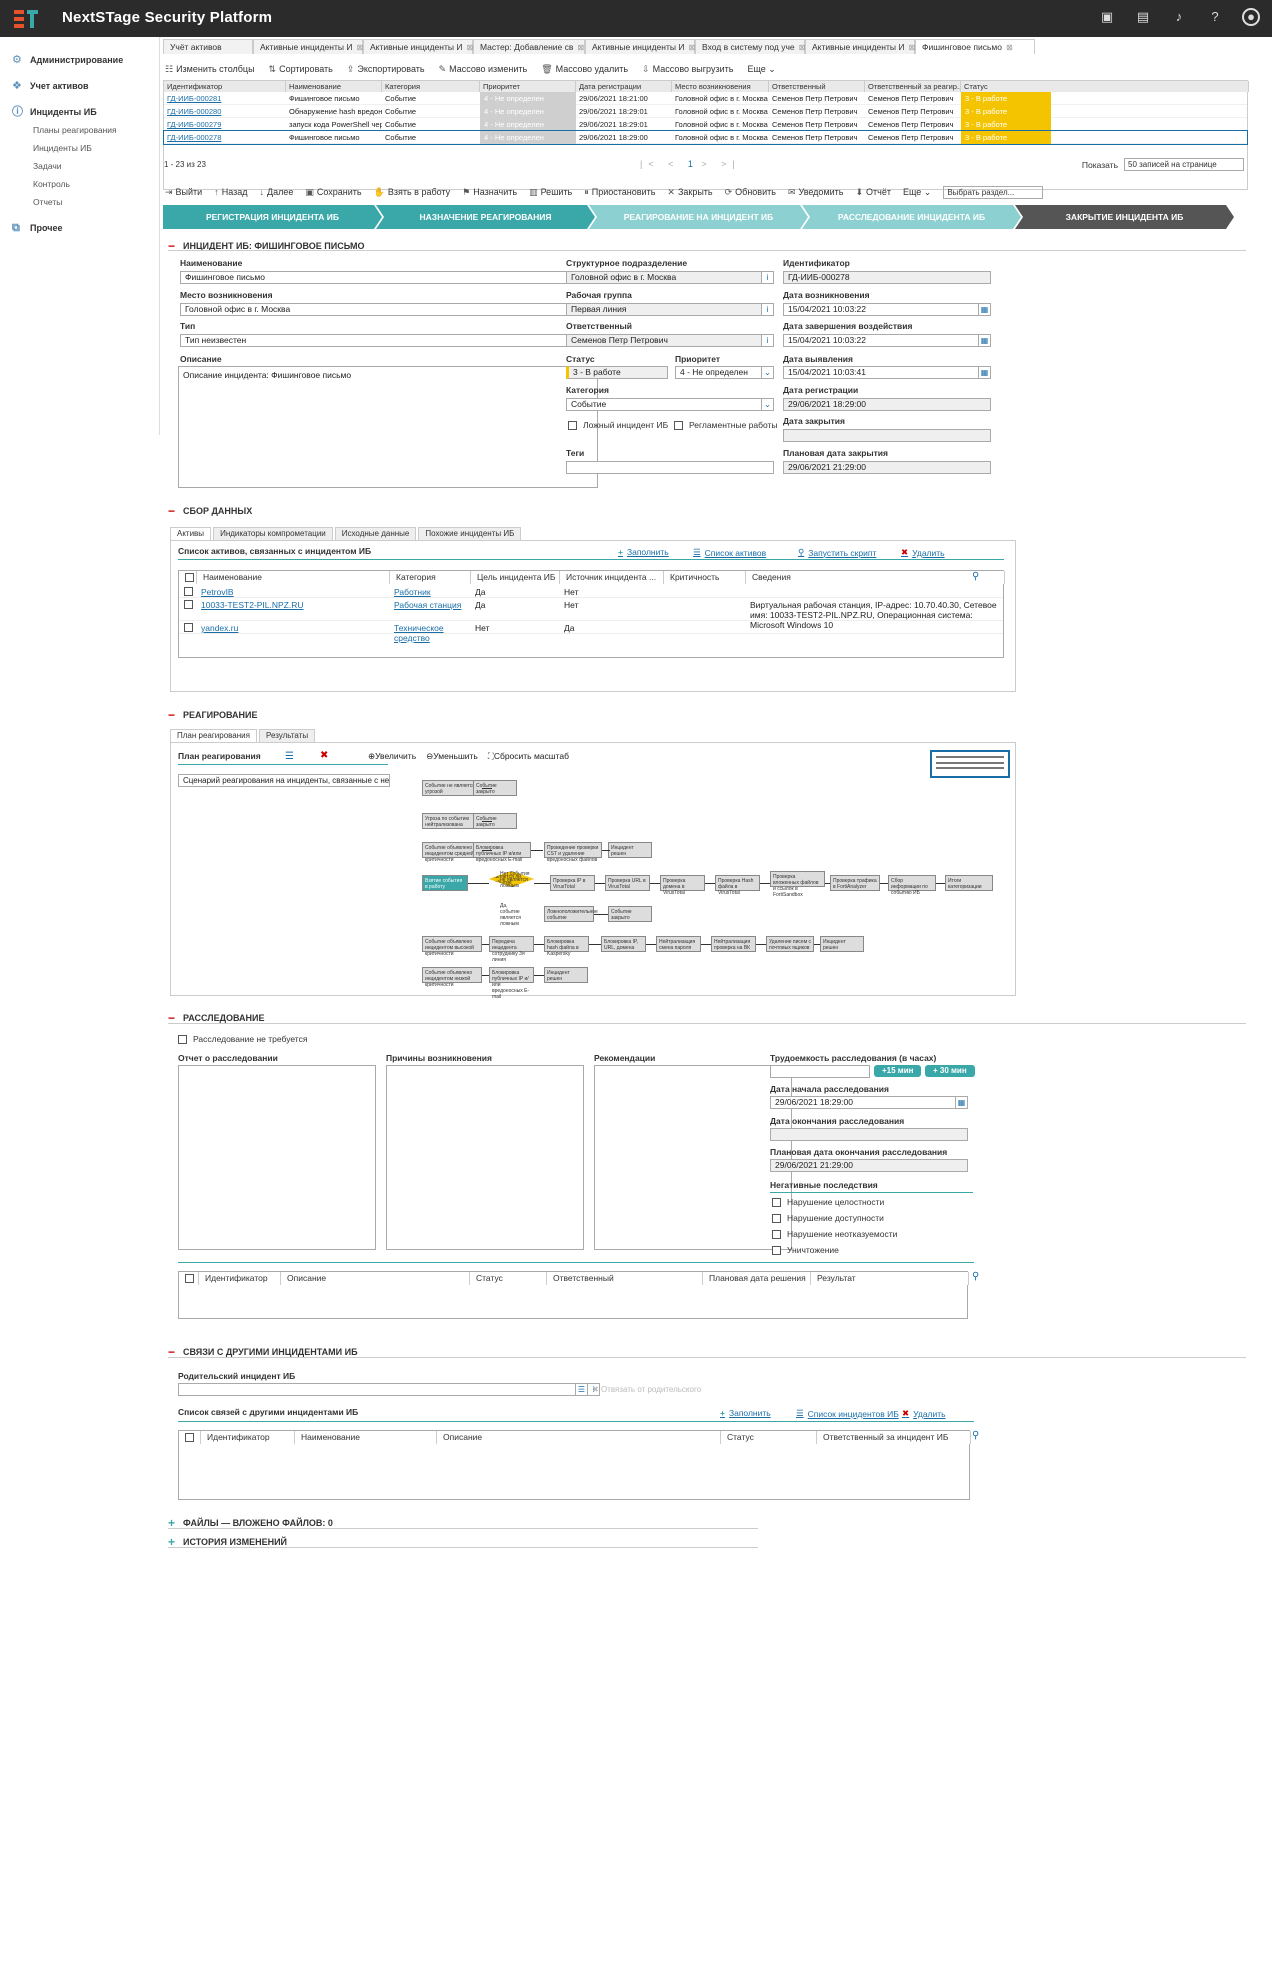 The image size is (1272, 1964). I want to click on next-button: ↓ Далее, so click(277, 192).